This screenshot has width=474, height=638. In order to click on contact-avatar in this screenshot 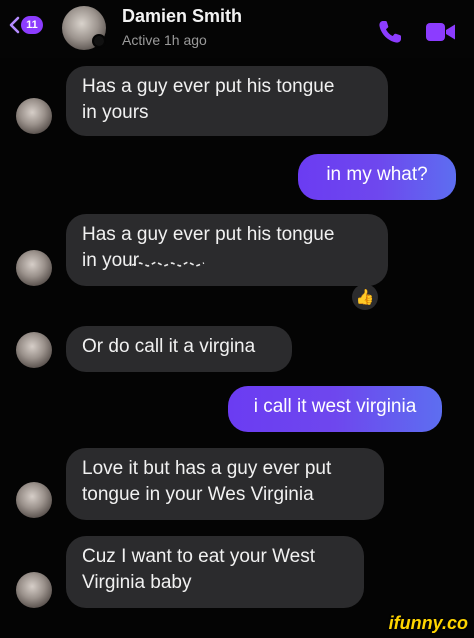, I will do `click(84, 28)`.